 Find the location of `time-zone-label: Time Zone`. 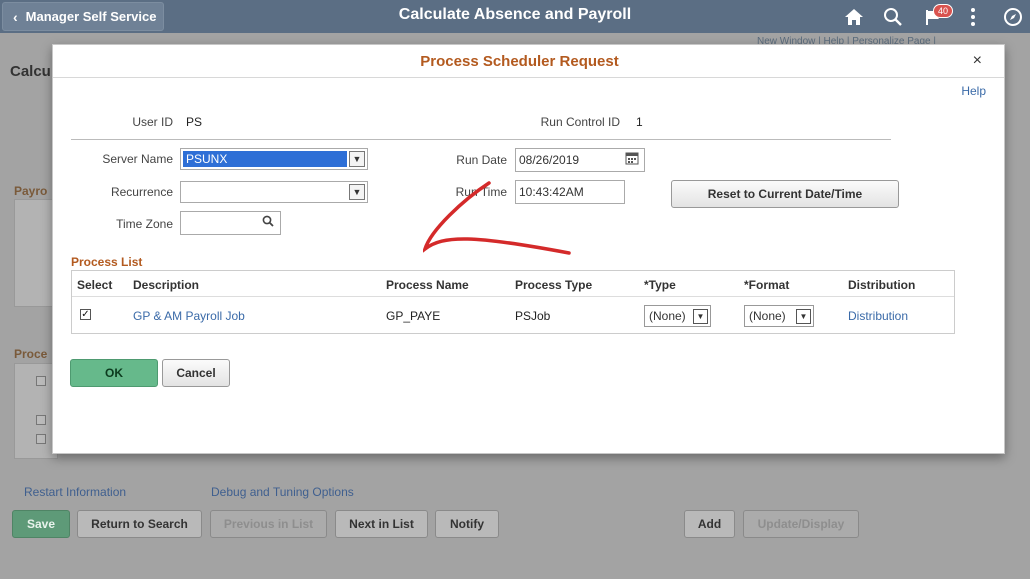

time-zone-label: Time Zone is located at coordinates (144, 224).